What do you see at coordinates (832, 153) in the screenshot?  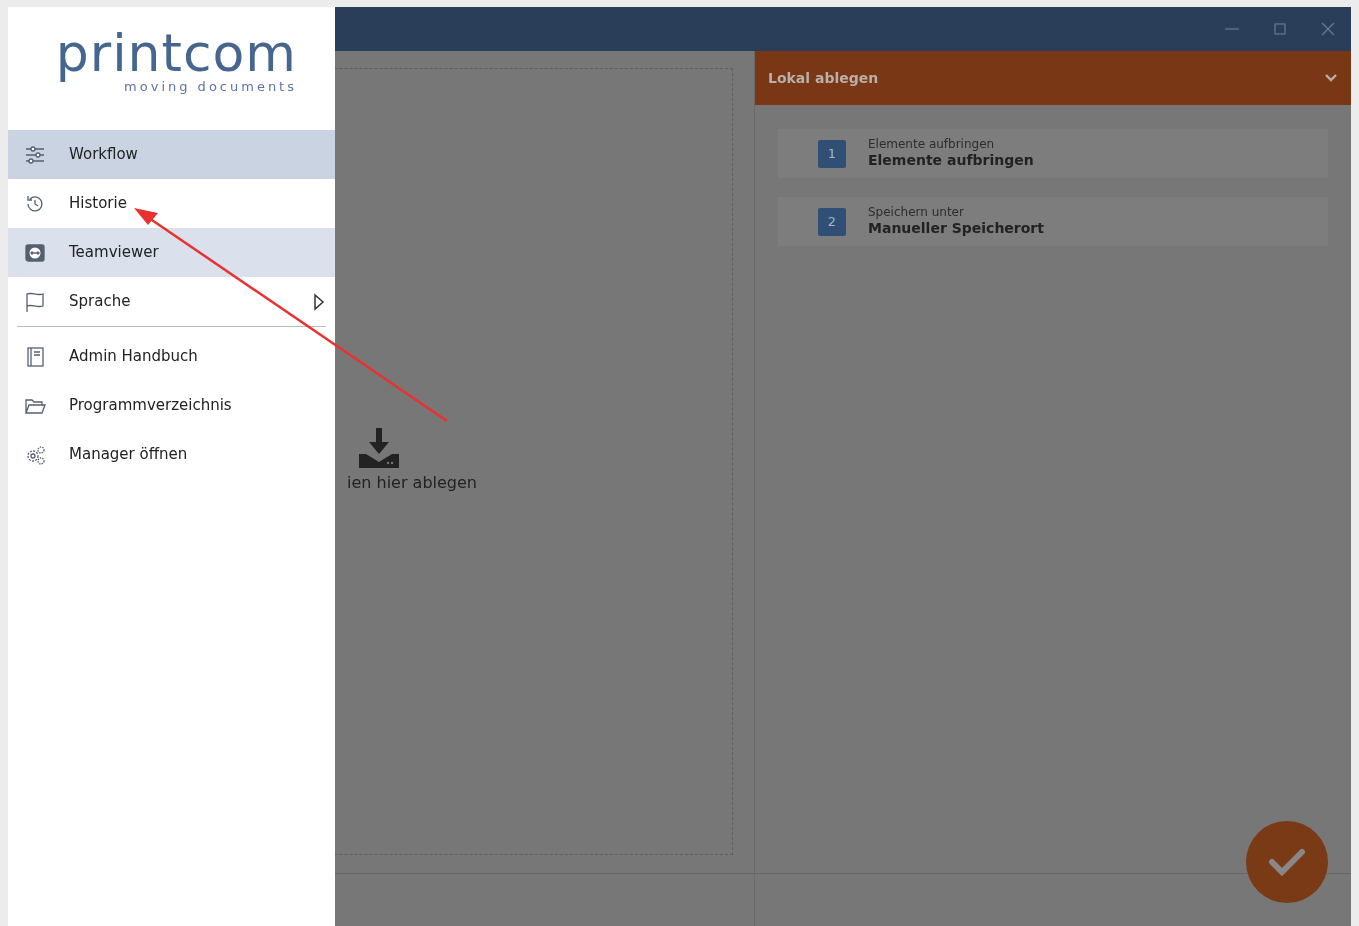 I see `step-number: 1` at bounding box center [832, 153].